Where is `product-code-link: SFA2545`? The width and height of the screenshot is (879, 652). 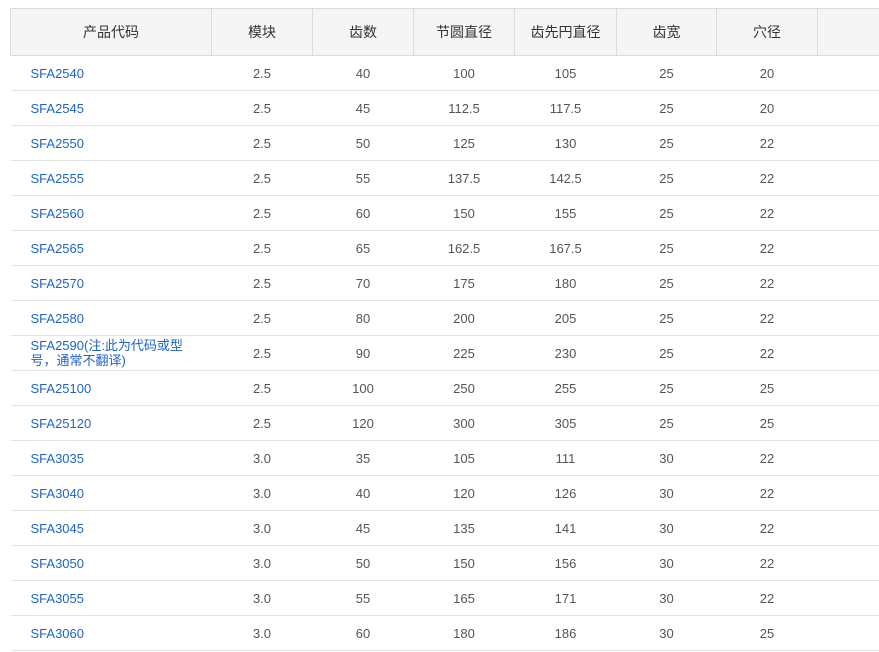 product-code-link: SFA2545 is located at coordinates (111, 108).